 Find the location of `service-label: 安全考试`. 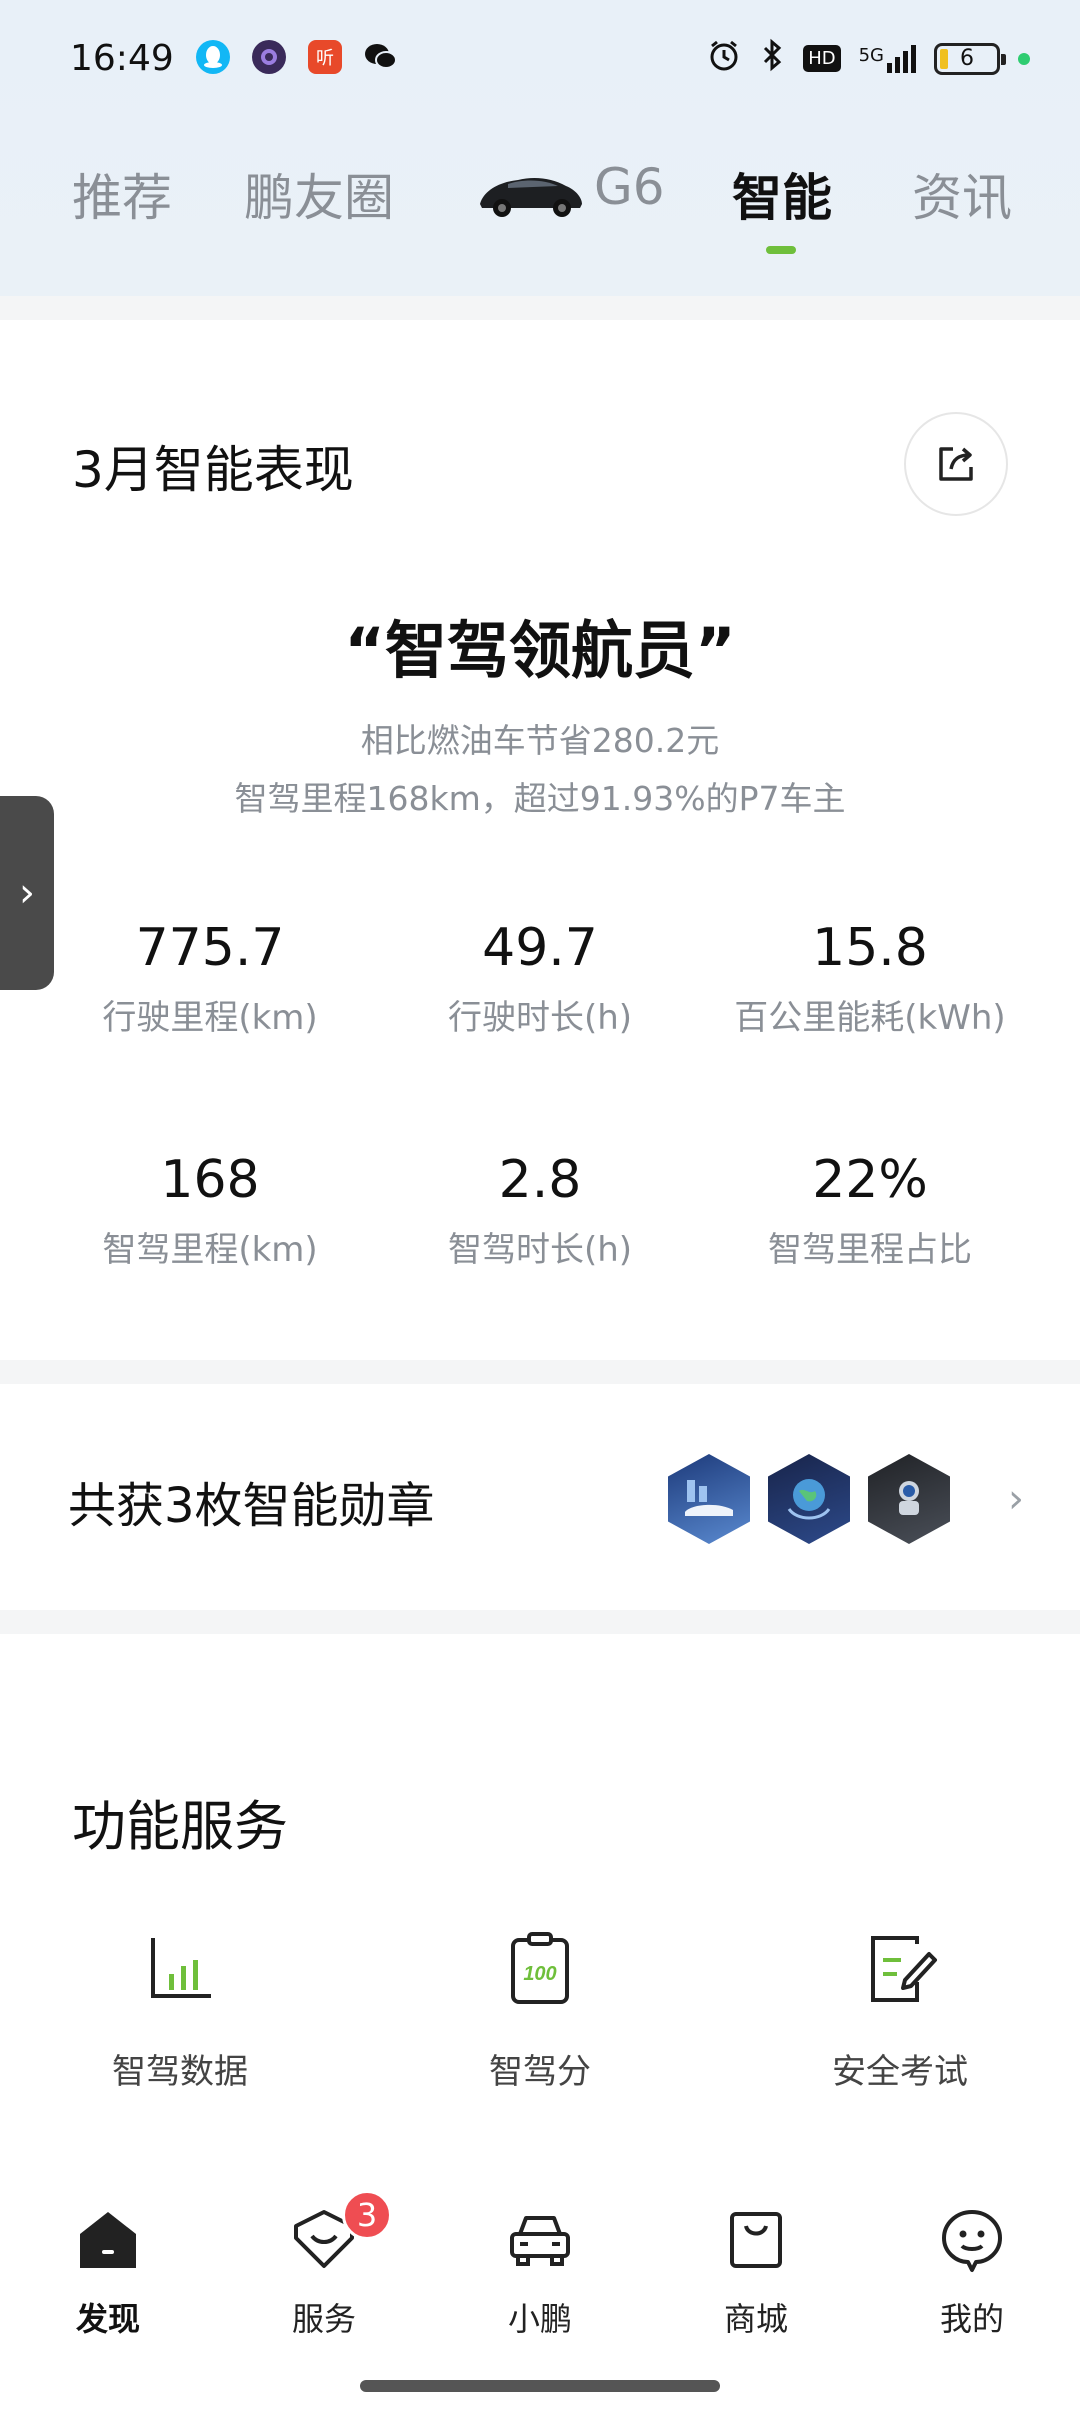

service-label: 安全考试 is located at coordinates (900, 2072).